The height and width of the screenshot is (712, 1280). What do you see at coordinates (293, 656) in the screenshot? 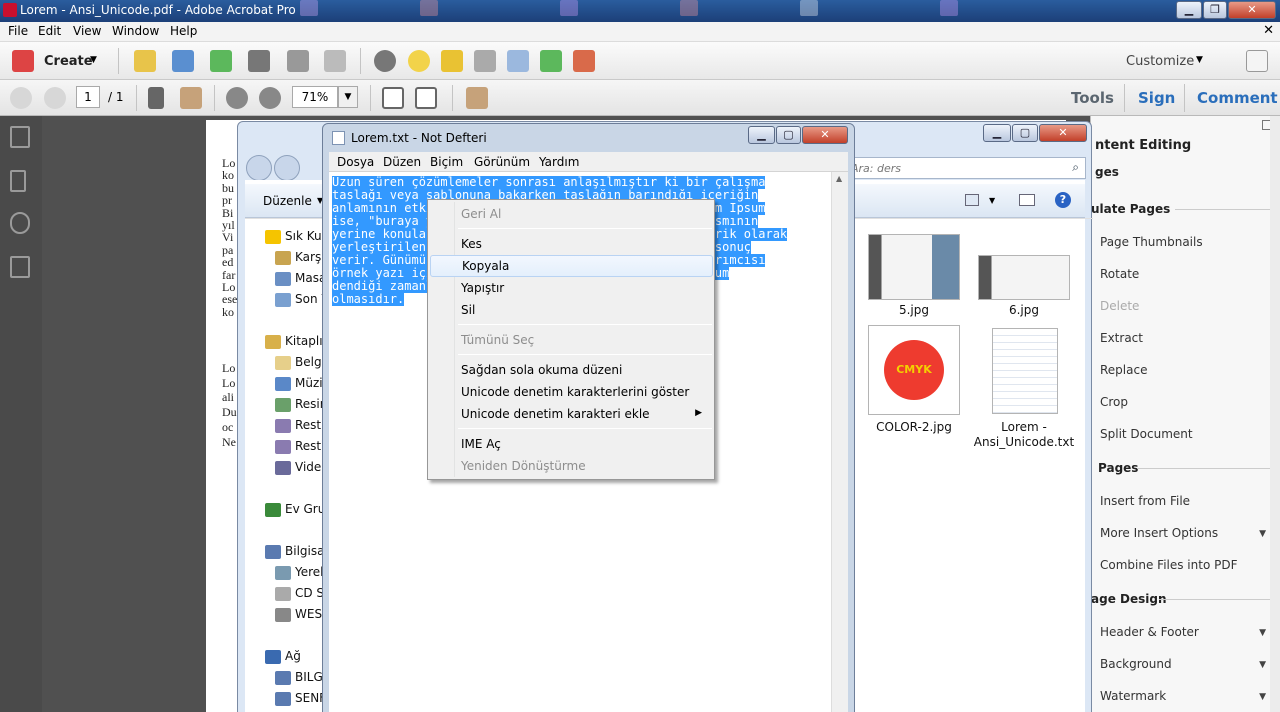
I see `nav-item: Ağ` at bounding box center [293, 656].